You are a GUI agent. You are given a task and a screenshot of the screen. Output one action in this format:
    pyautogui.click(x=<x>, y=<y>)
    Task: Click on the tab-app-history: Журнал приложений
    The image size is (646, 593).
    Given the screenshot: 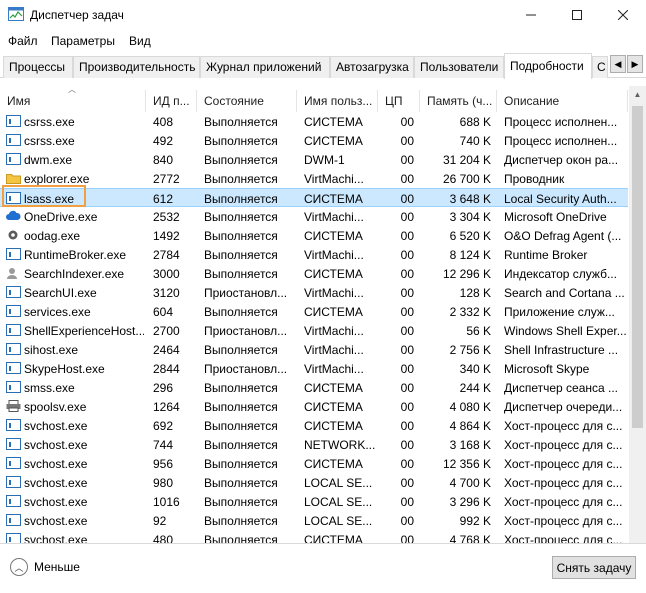 What is the action you would take?
    pyautogui.click(x=265, y=67)
    